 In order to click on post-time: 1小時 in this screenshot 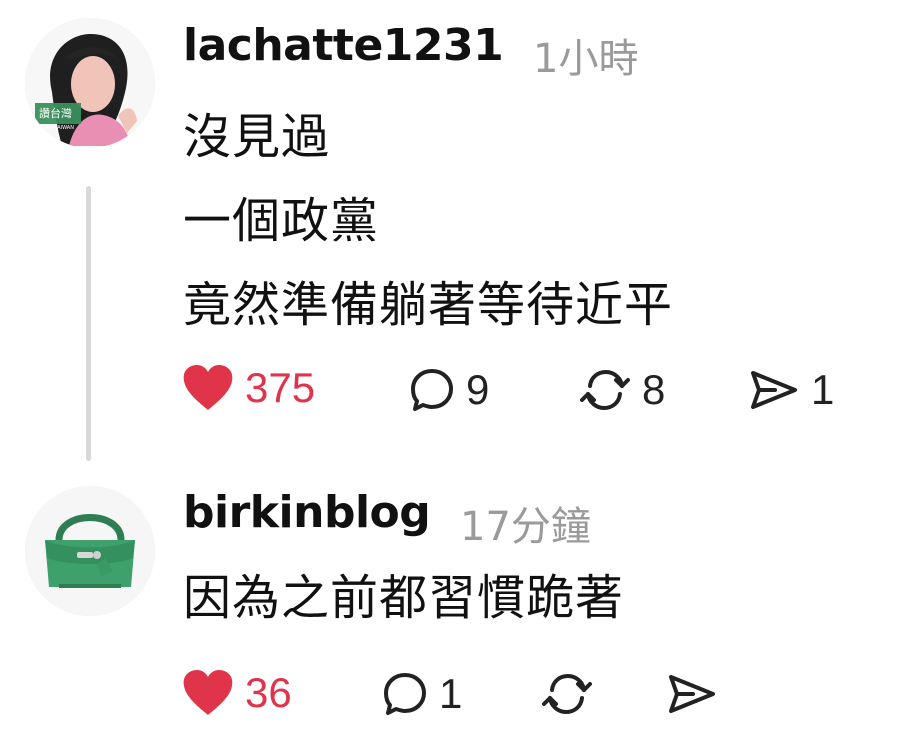, I will do `click(586, 59)`.